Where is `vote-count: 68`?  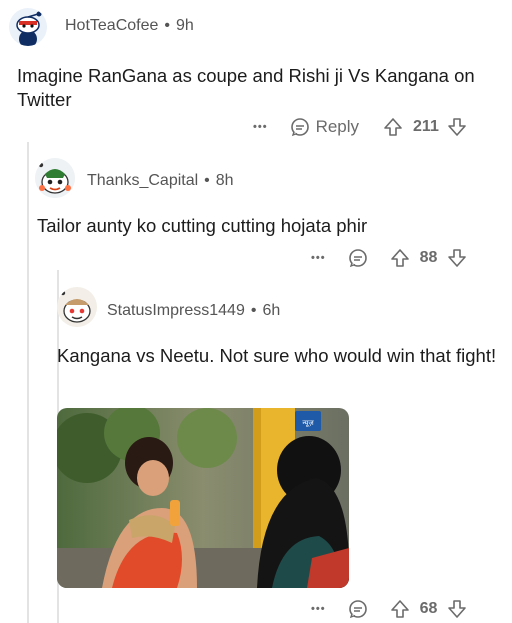 vote-count: 68 is located at coordinates (428, 608).